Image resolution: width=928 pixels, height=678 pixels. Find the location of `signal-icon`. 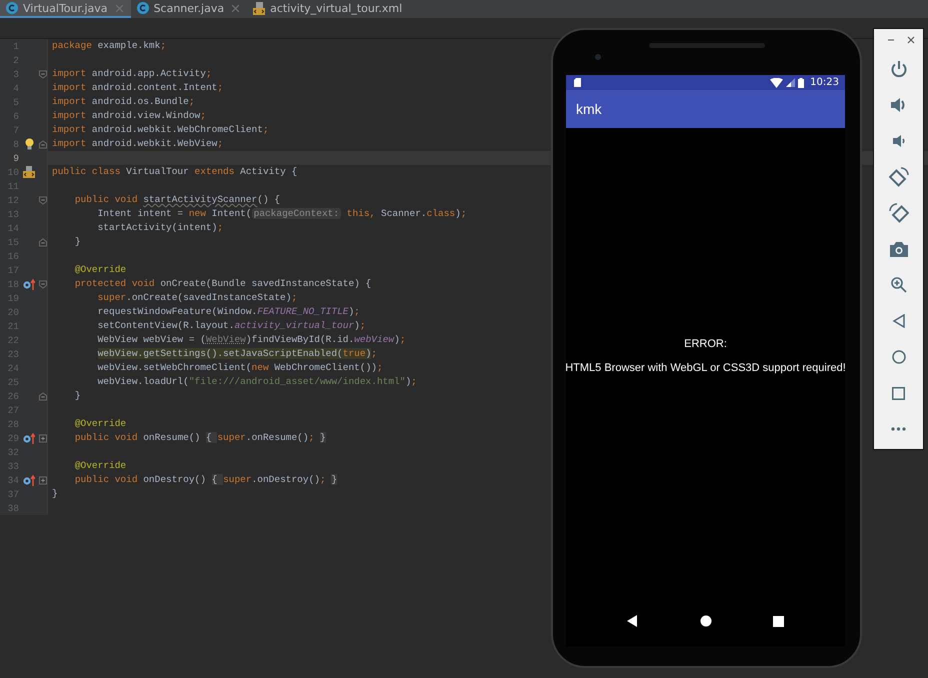

signal-icon is located at coordinates (791, 82).